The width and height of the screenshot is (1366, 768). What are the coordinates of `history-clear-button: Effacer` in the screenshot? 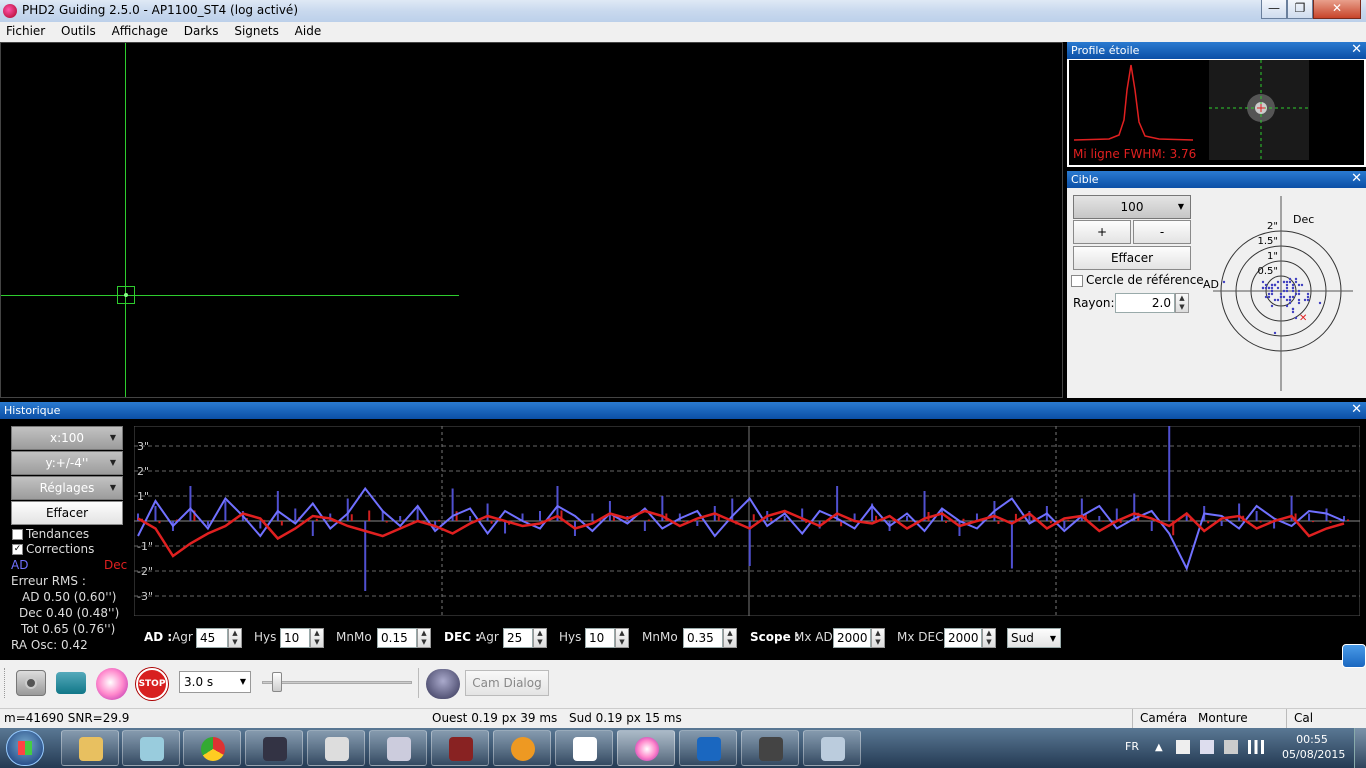 It's located at (67, 513).